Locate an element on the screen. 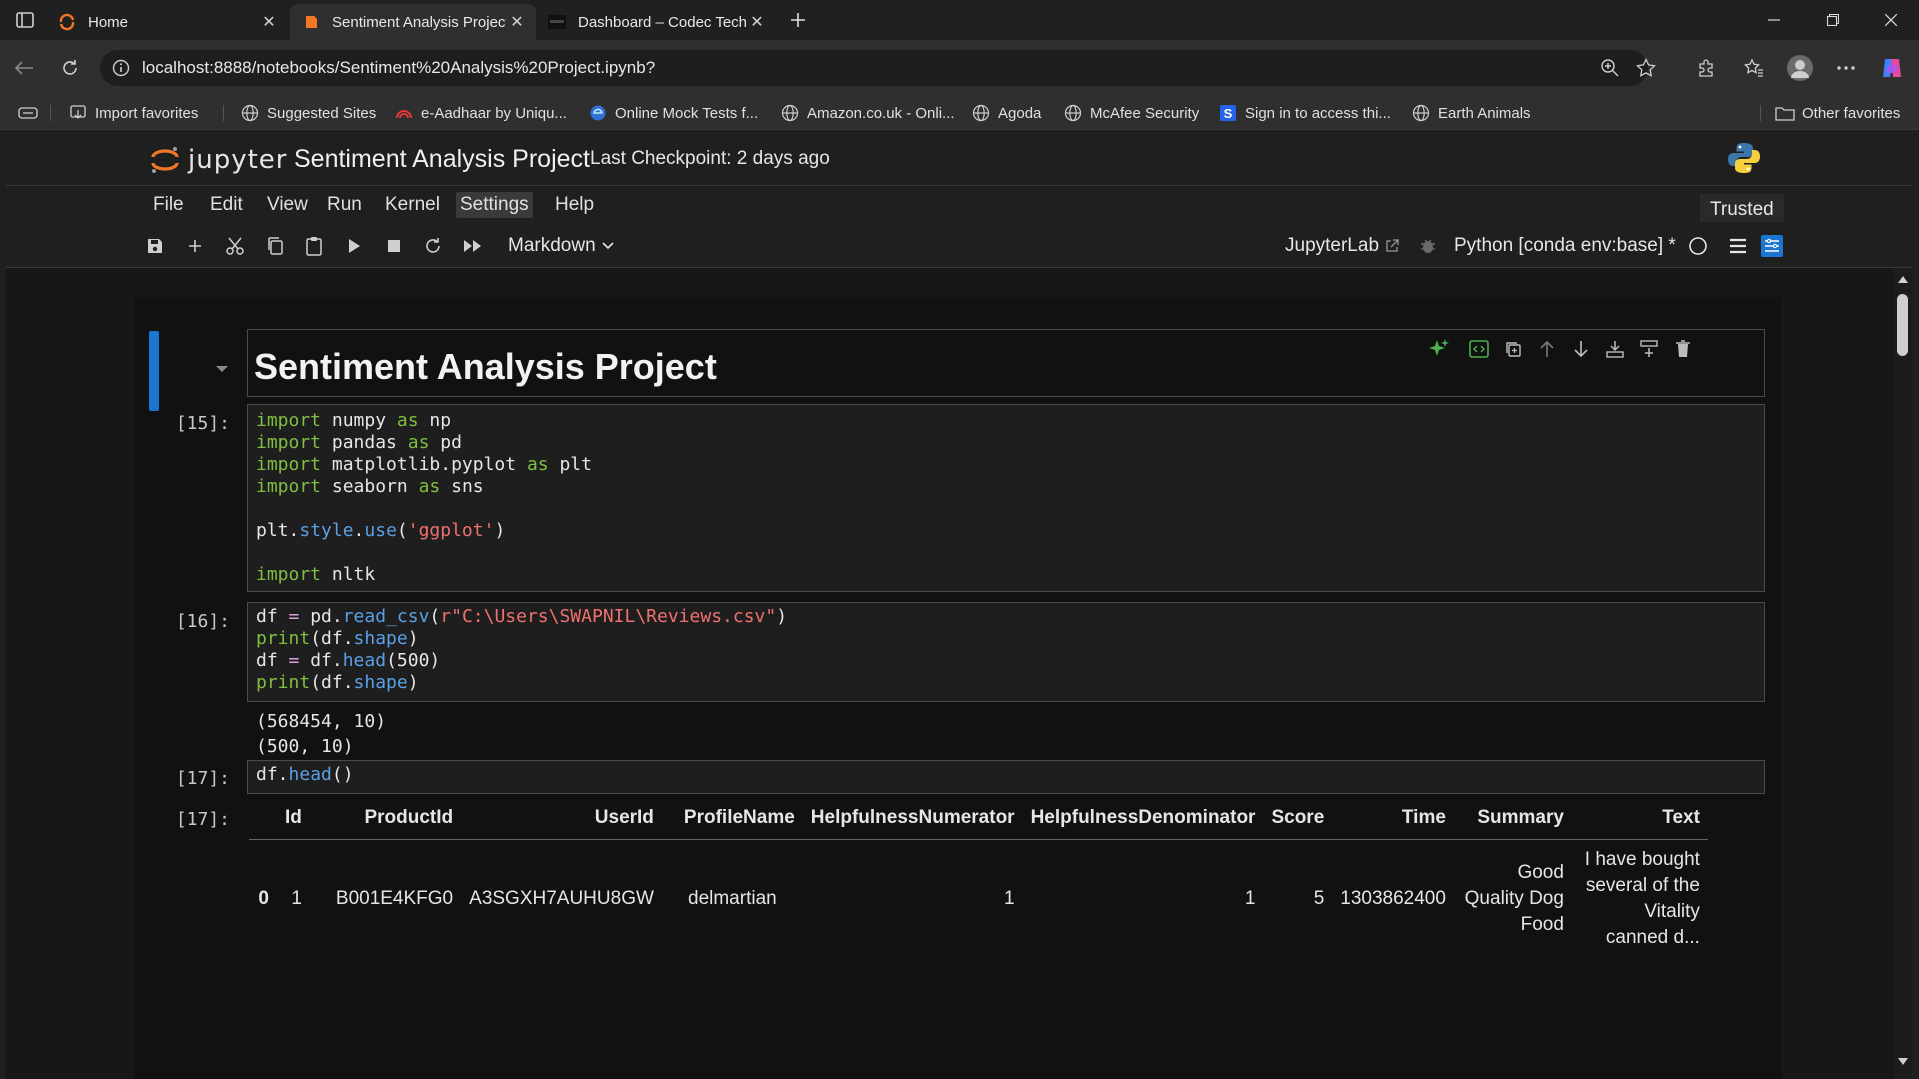 The image size is (1919, 1079). collections-icon is located at coordinates (28, 113).